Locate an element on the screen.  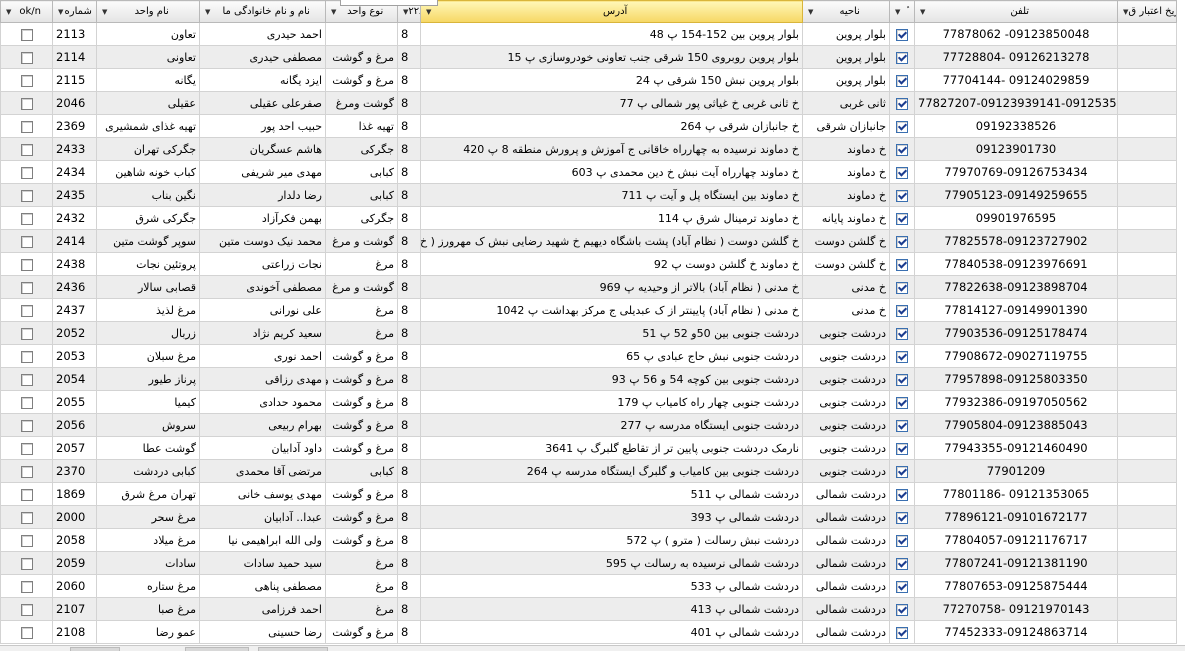
cell-count: 2369 is located at coordinates (74, 126).